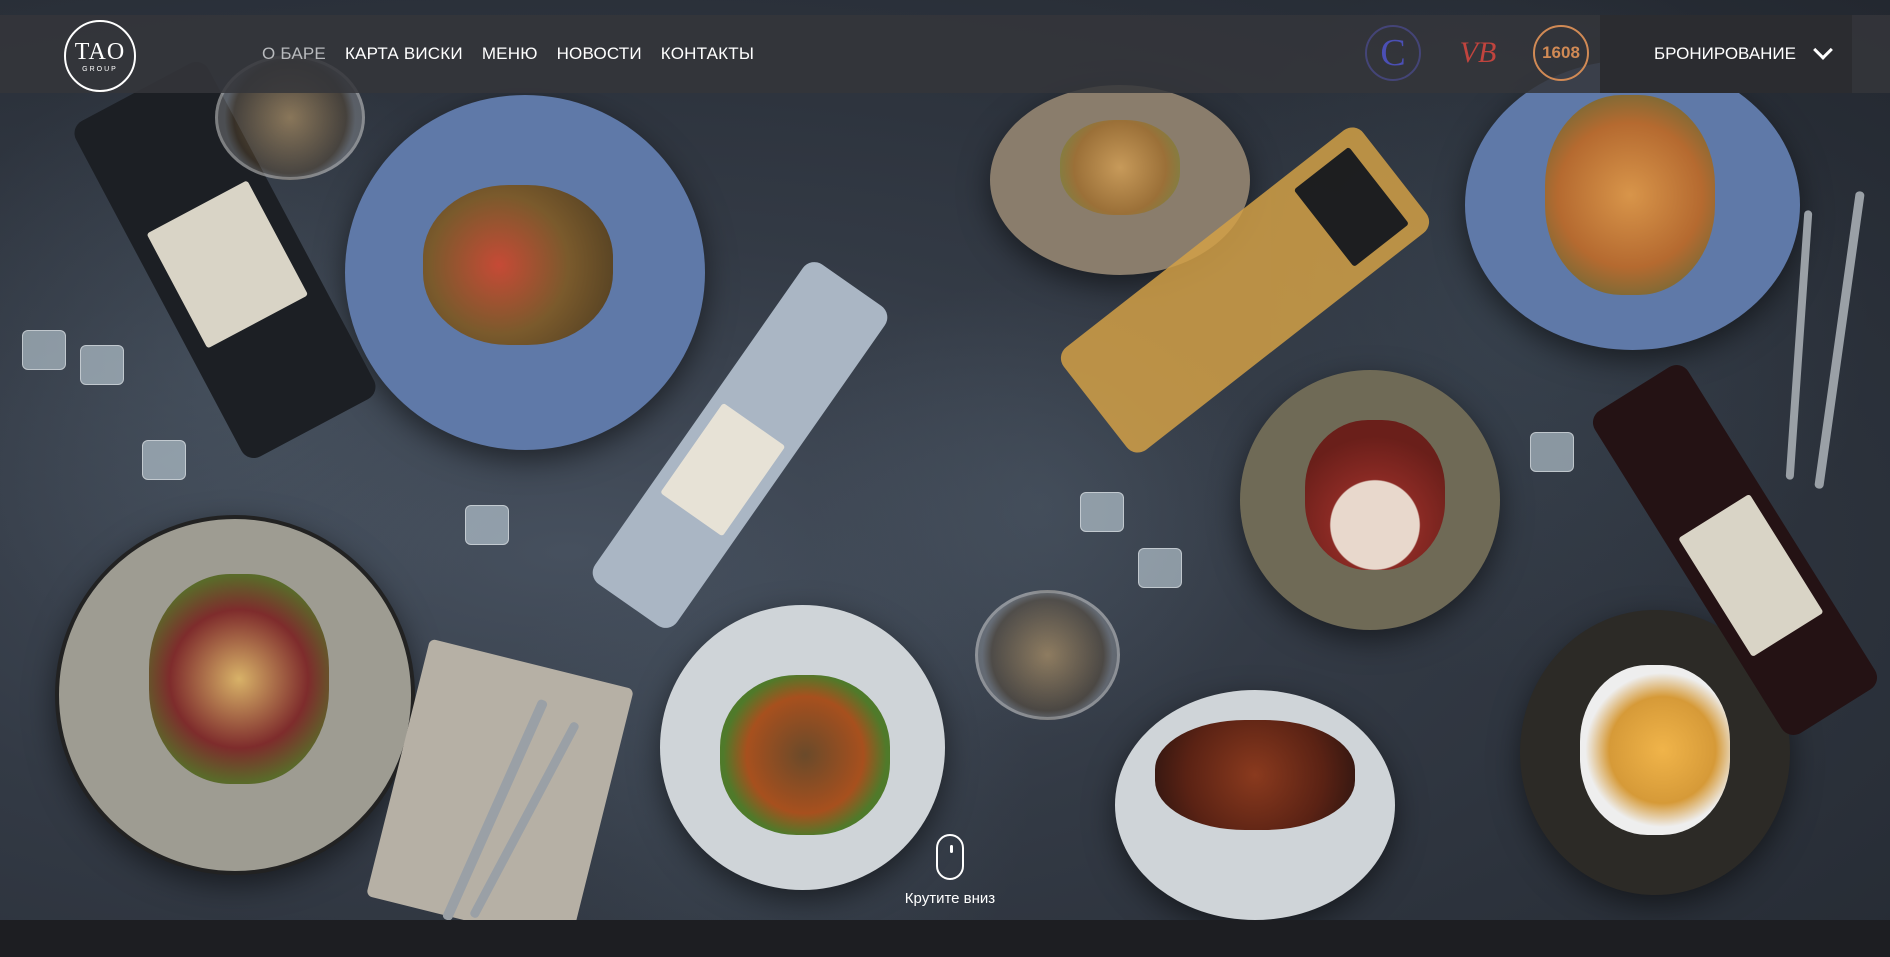 This screenshot has width=1890, height=957. Describe the element at coordinates (950, 857) in the screenshot. I see `mouse-icon` at that location.